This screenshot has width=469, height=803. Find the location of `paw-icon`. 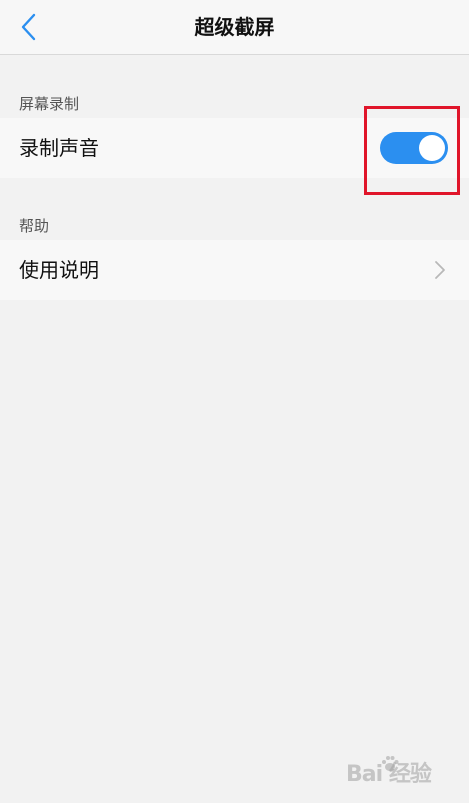

paw-icon is located at coordinates (390, 763).